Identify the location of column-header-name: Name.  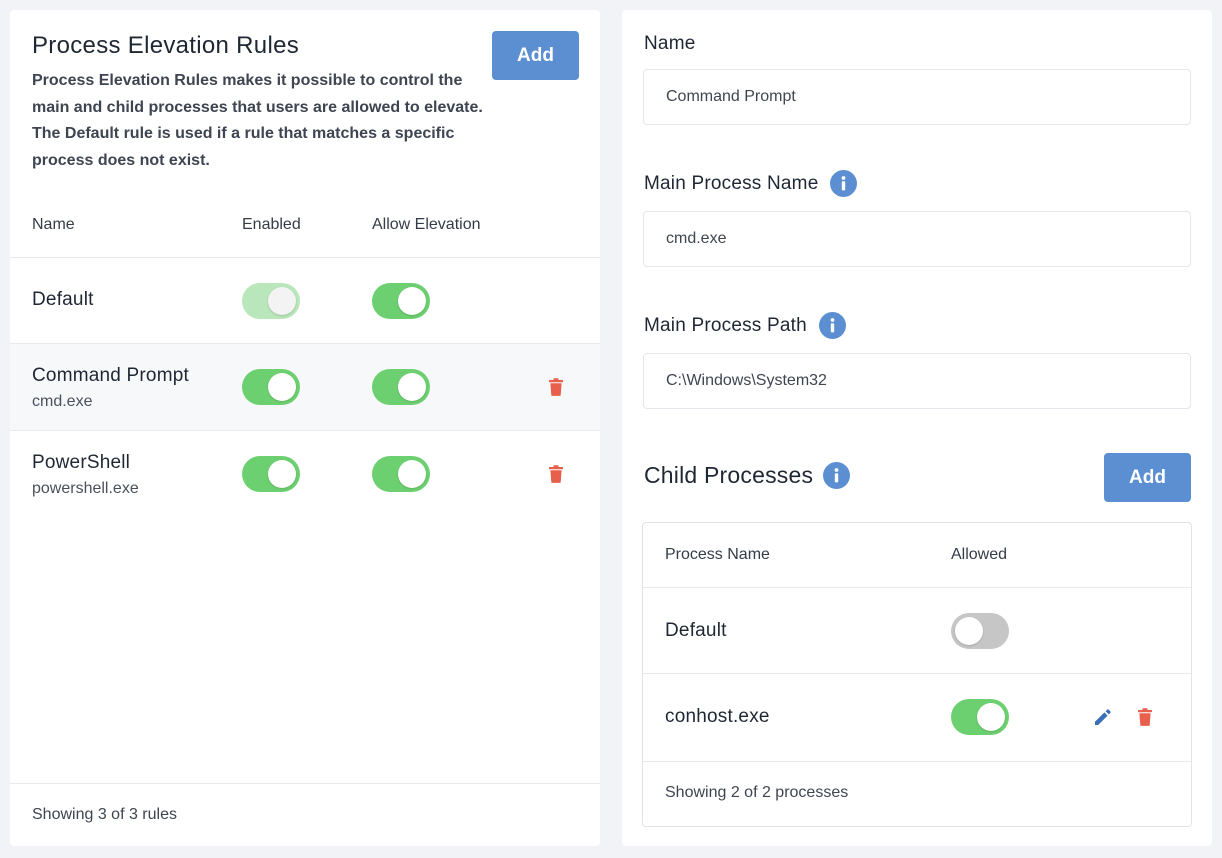
(53, 224).